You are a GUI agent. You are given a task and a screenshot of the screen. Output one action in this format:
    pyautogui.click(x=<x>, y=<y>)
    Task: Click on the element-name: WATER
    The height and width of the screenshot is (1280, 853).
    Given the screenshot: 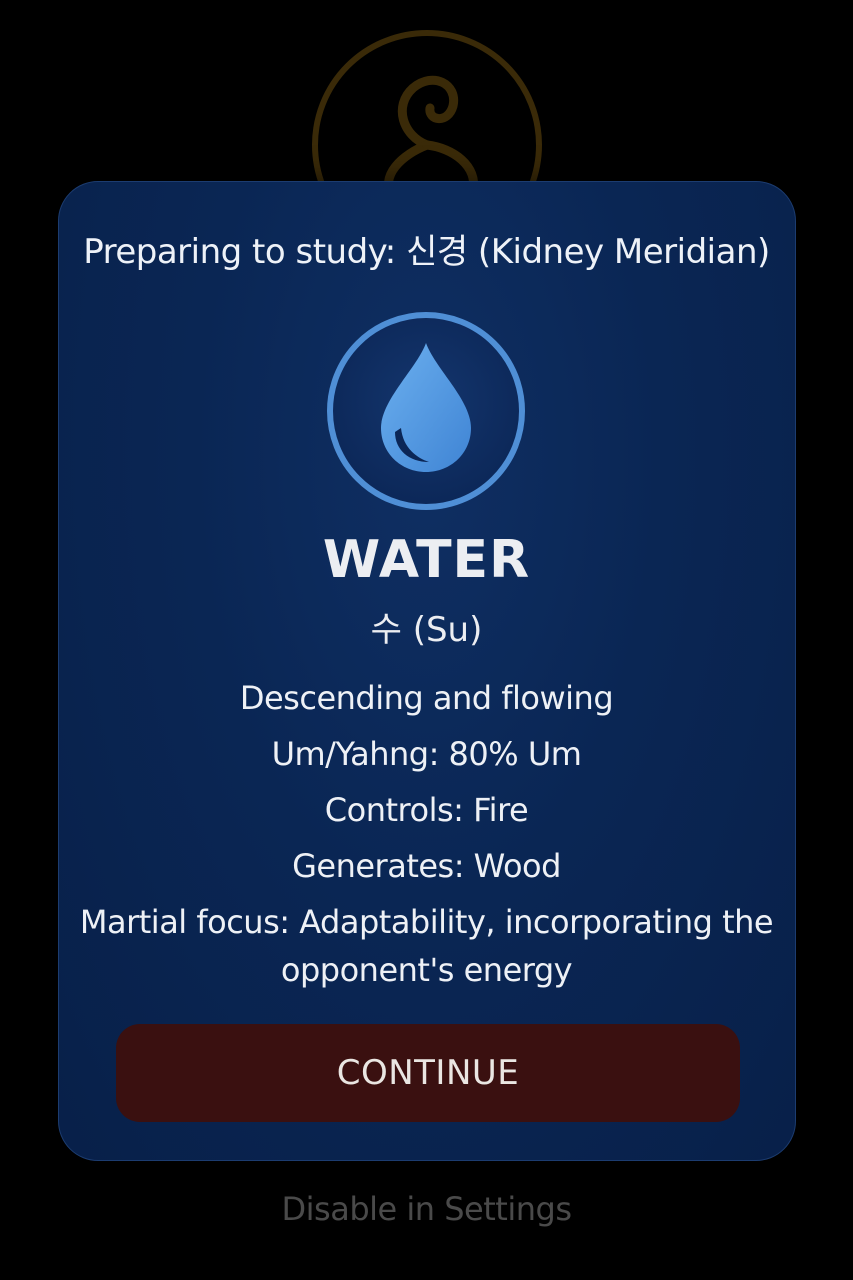 What is the action you would take?
    pyautogui.click(x=426, y=560)
    